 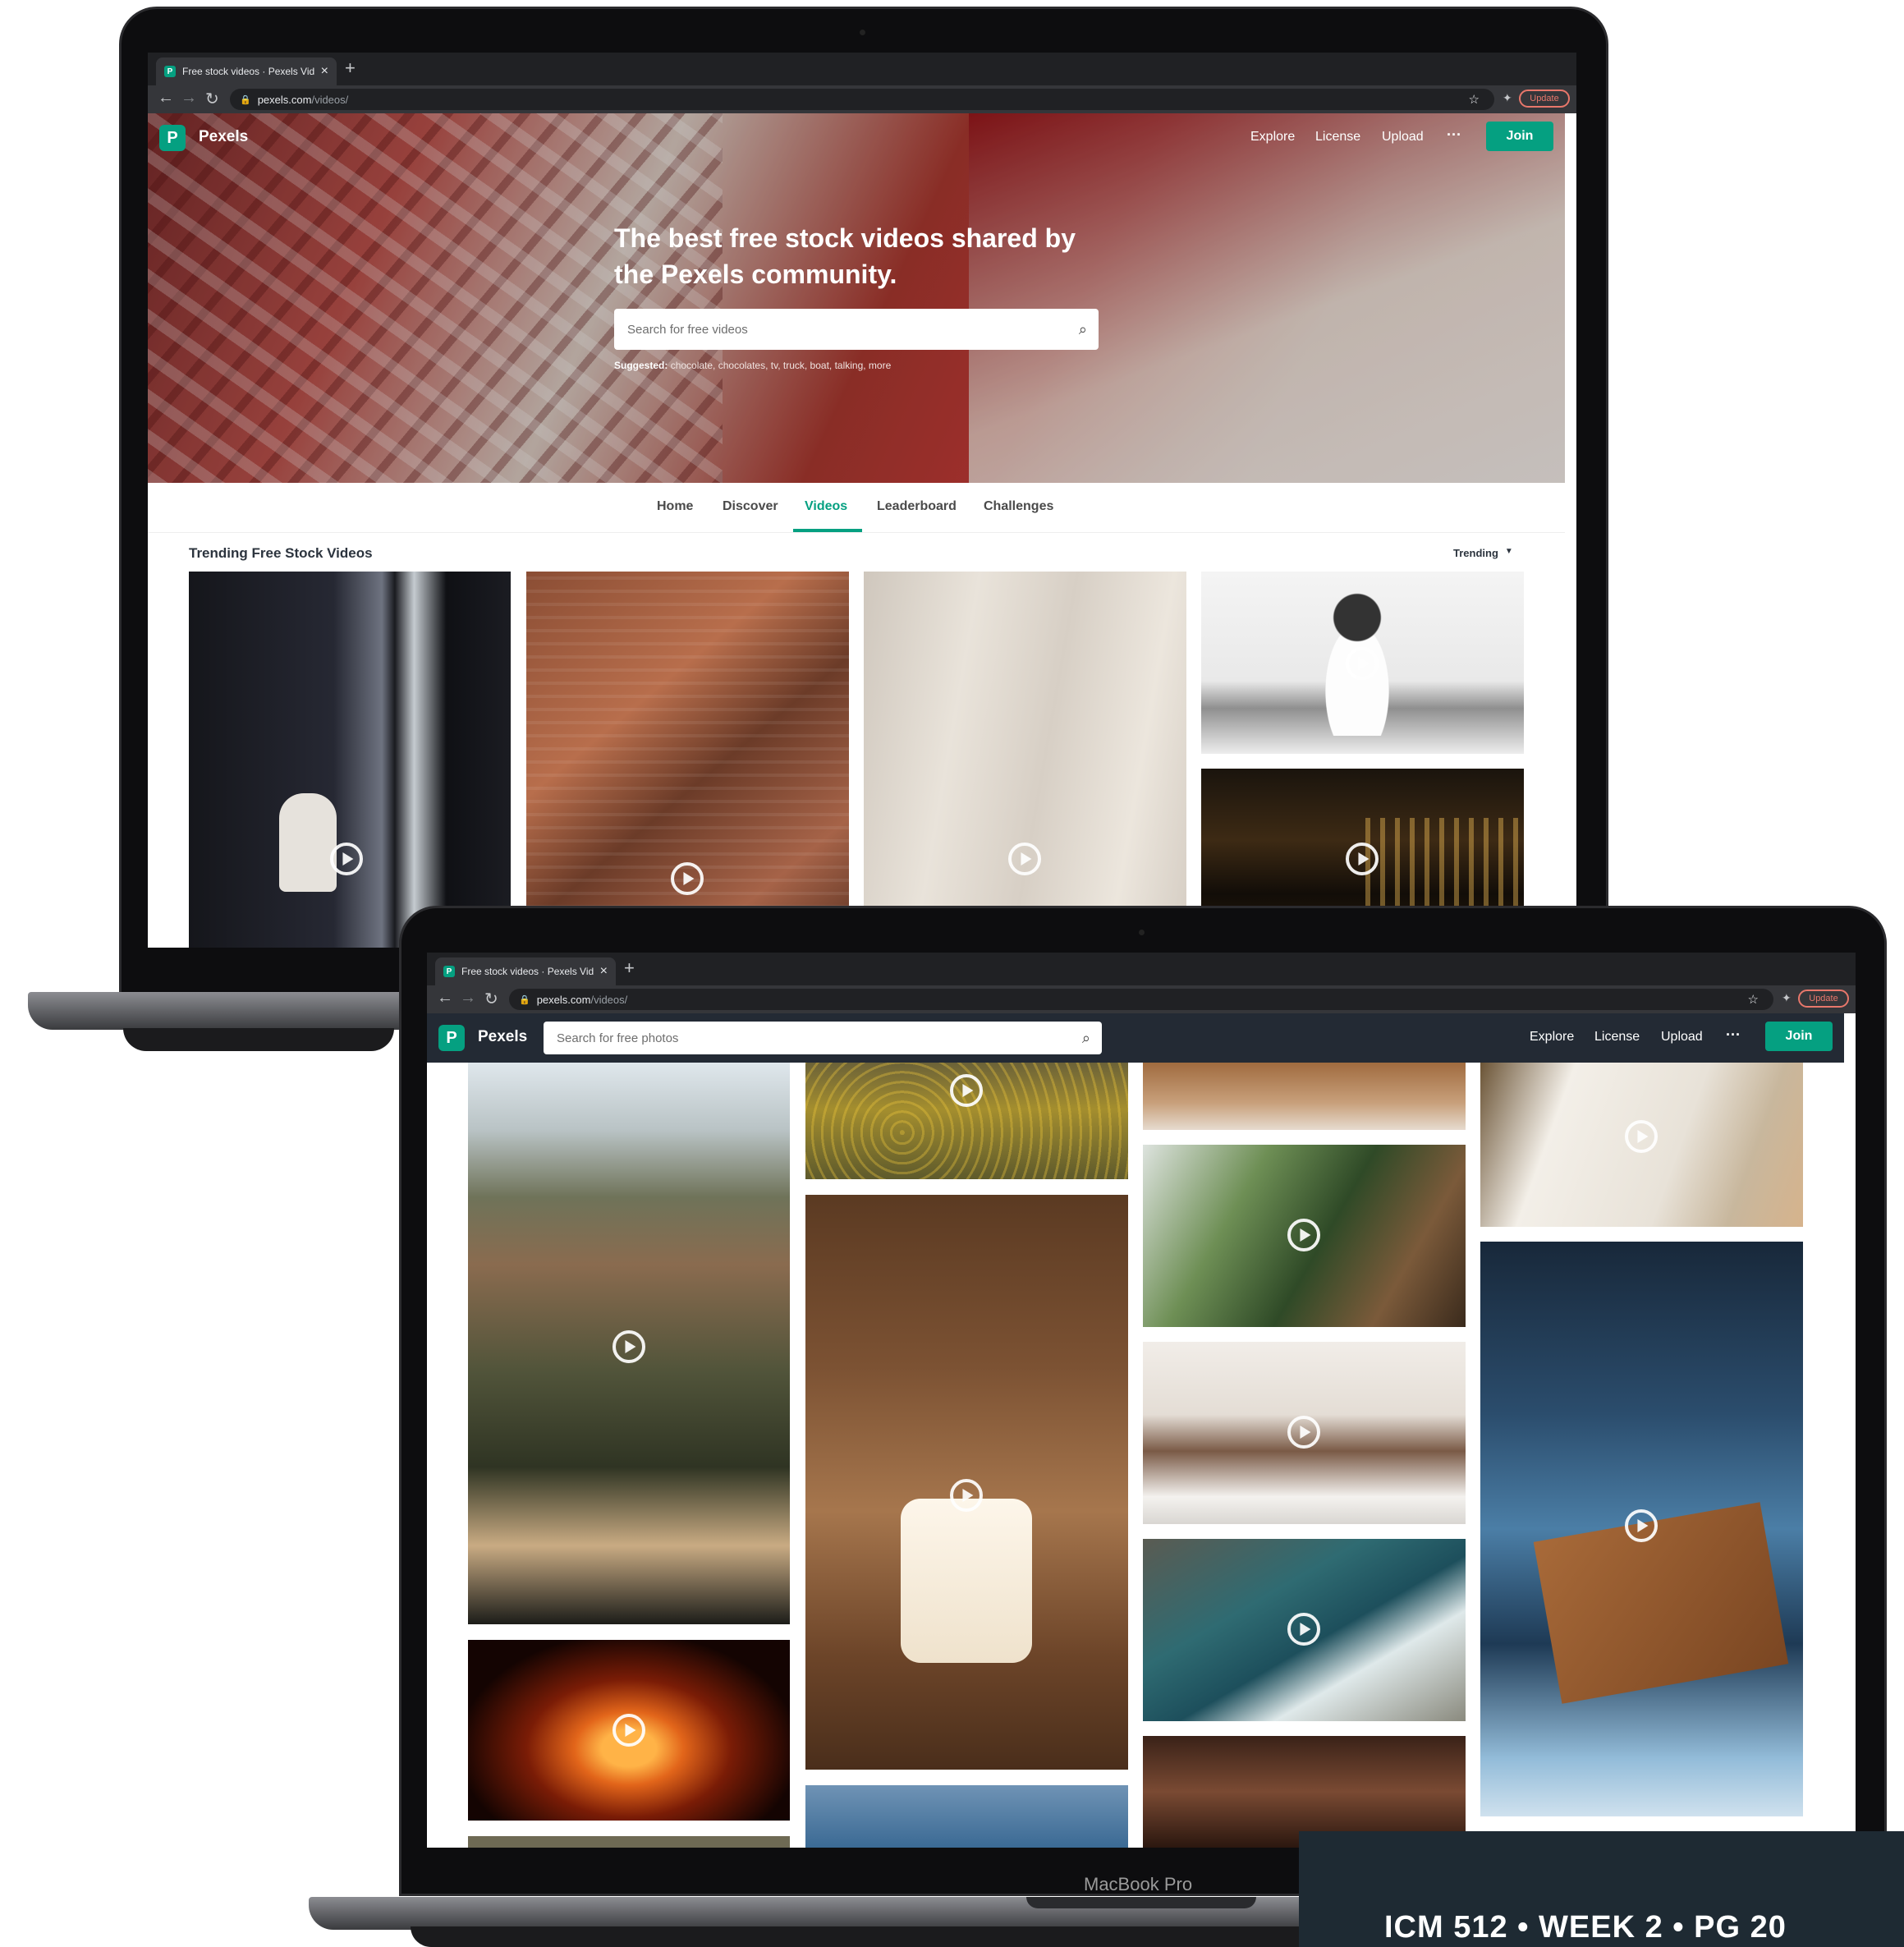 I want to click on laptop-top-foot, so click(x=258, y=1040).